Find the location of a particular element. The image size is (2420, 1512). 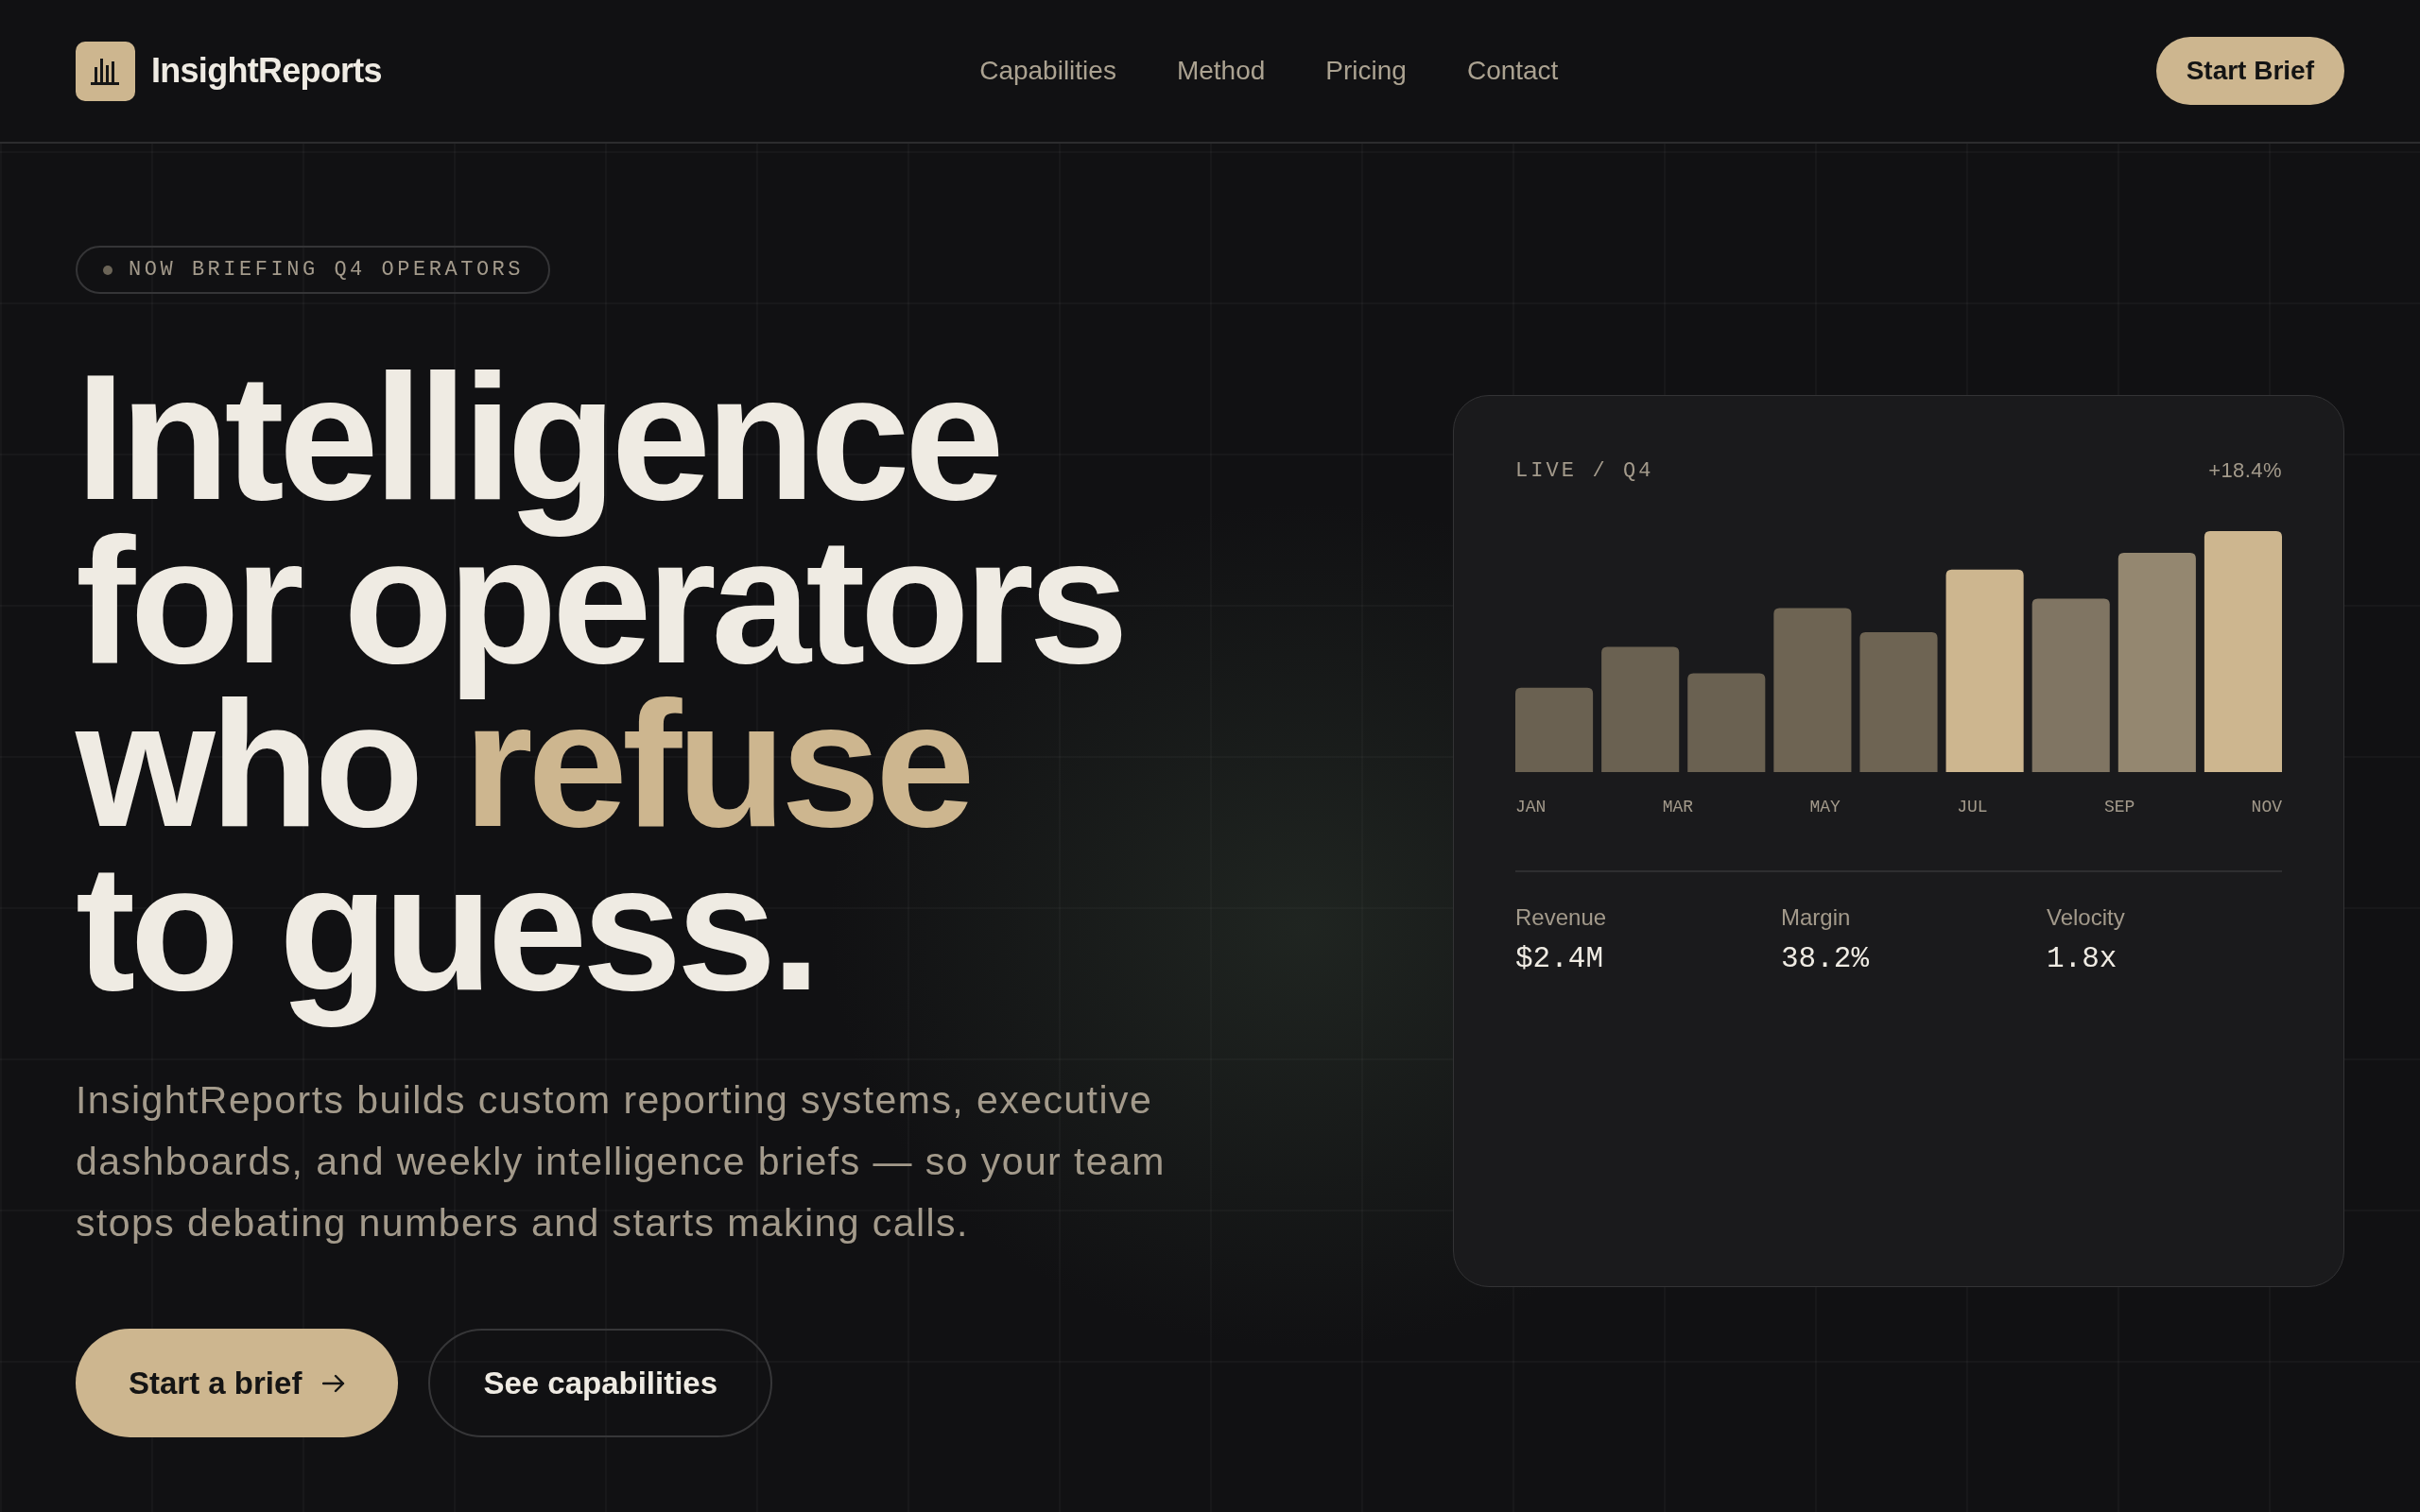

nav-link: Pricing is located at coordinates (1366, 71).